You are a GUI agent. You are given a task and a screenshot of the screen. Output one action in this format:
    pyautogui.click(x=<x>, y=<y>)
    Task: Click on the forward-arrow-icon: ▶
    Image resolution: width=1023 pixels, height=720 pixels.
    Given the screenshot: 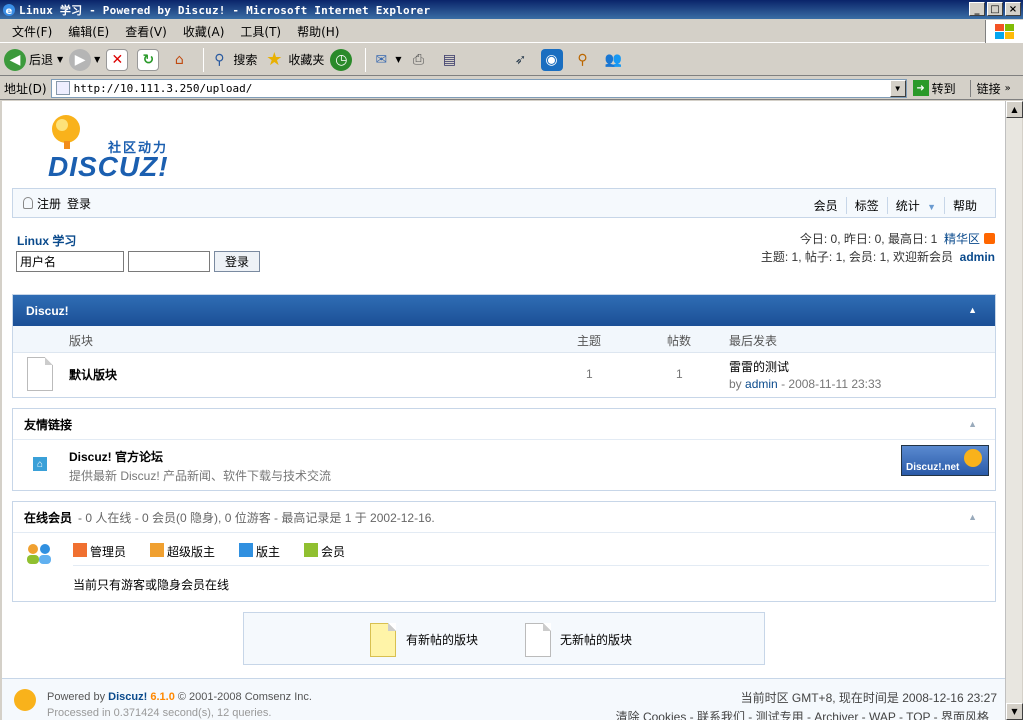 What is the action you would take?
    pyautogui.click(x=80, y=59)
    